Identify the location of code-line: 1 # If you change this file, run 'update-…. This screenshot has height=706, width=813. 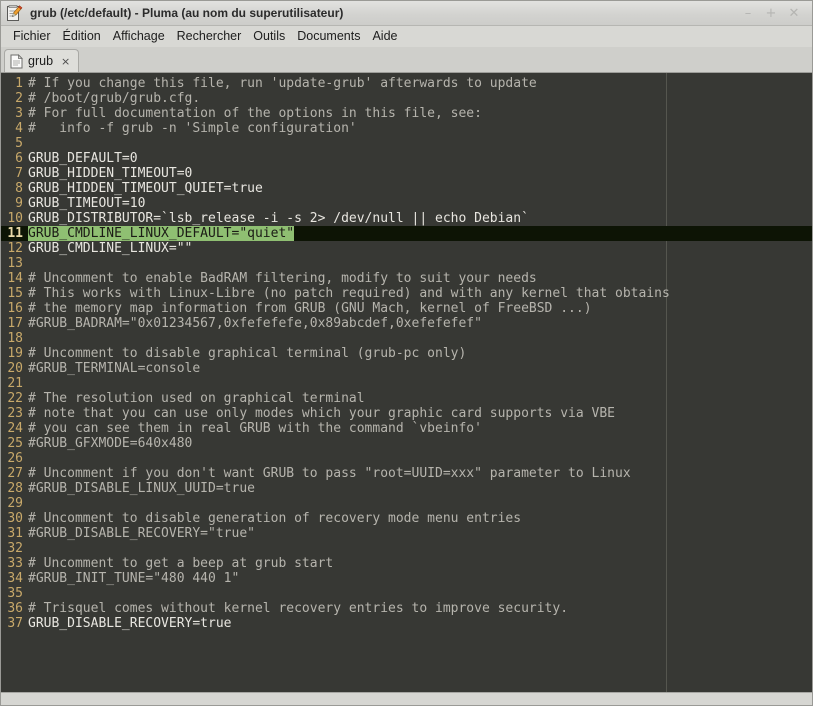
(406, 83).